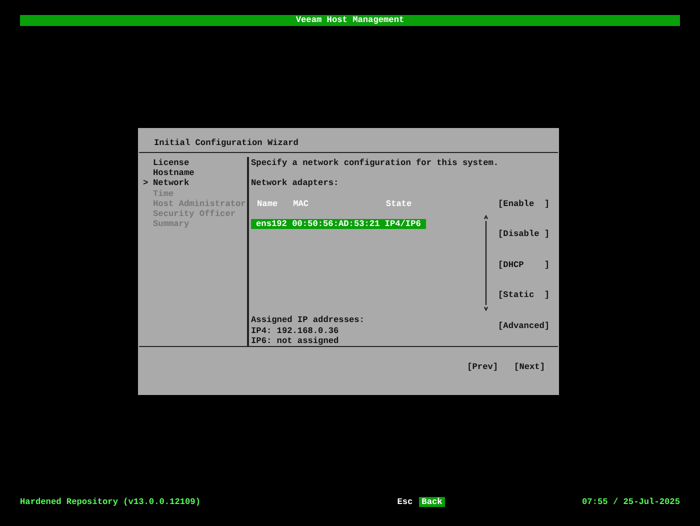 The image size is (700, 526). I want to click on action-button: [Enable ], so click(524, 204).